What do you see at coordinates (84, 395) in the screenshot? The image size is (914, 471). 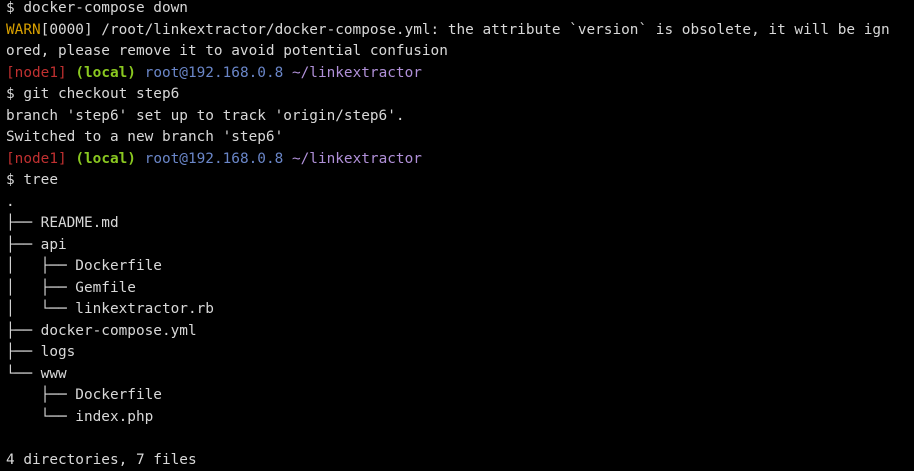 I see `tree-line: ├── Dockerfile` at bounding box center [84, 395].